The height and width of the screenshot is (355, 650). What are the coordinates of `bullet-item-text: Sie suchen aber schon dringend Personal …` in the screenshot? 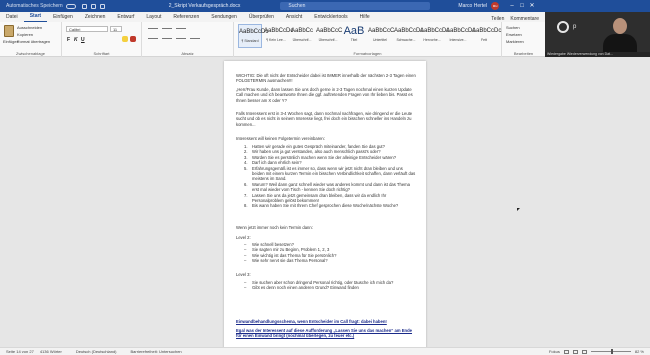 It's located at (323, 282).